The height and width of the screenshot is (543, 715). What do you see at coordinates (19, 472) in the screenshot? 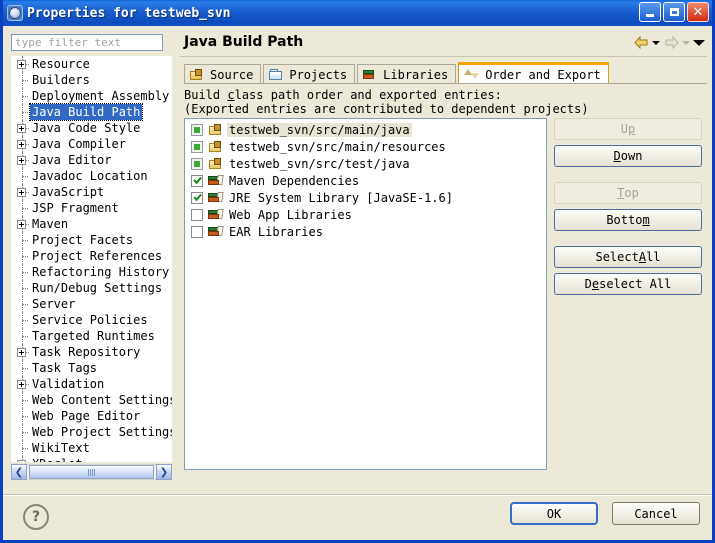
I see `scroll-left-button: ❮` at bounding box center [19, 472].